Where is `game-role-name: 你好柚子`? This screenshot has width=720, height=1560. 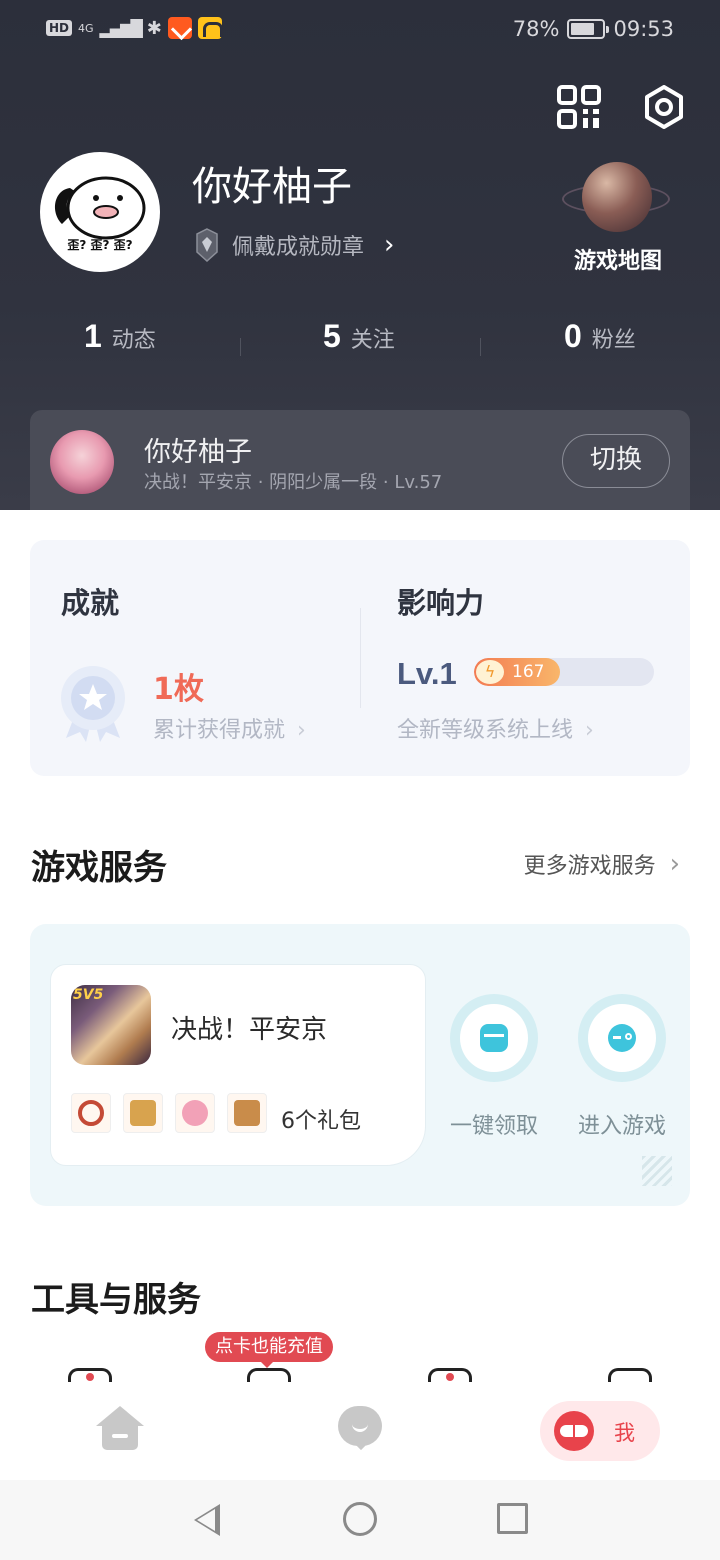
game-role-name: 你好柚子 is located at coordinates (198, 452).